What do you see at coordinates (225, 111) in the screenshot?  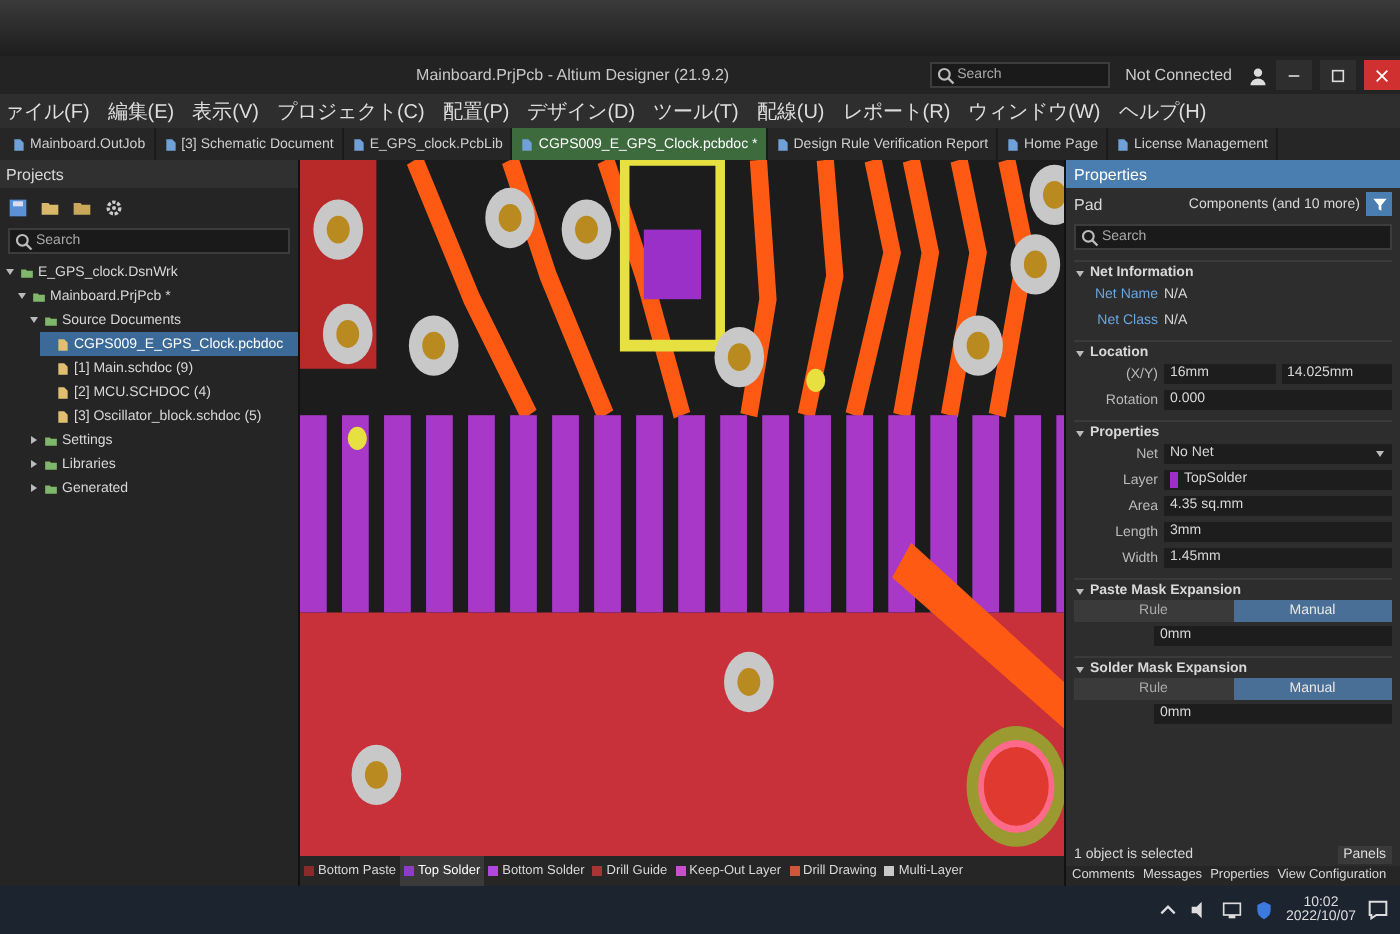 I see `menu-item: 表示(V)` at bounding box center [225, 111].